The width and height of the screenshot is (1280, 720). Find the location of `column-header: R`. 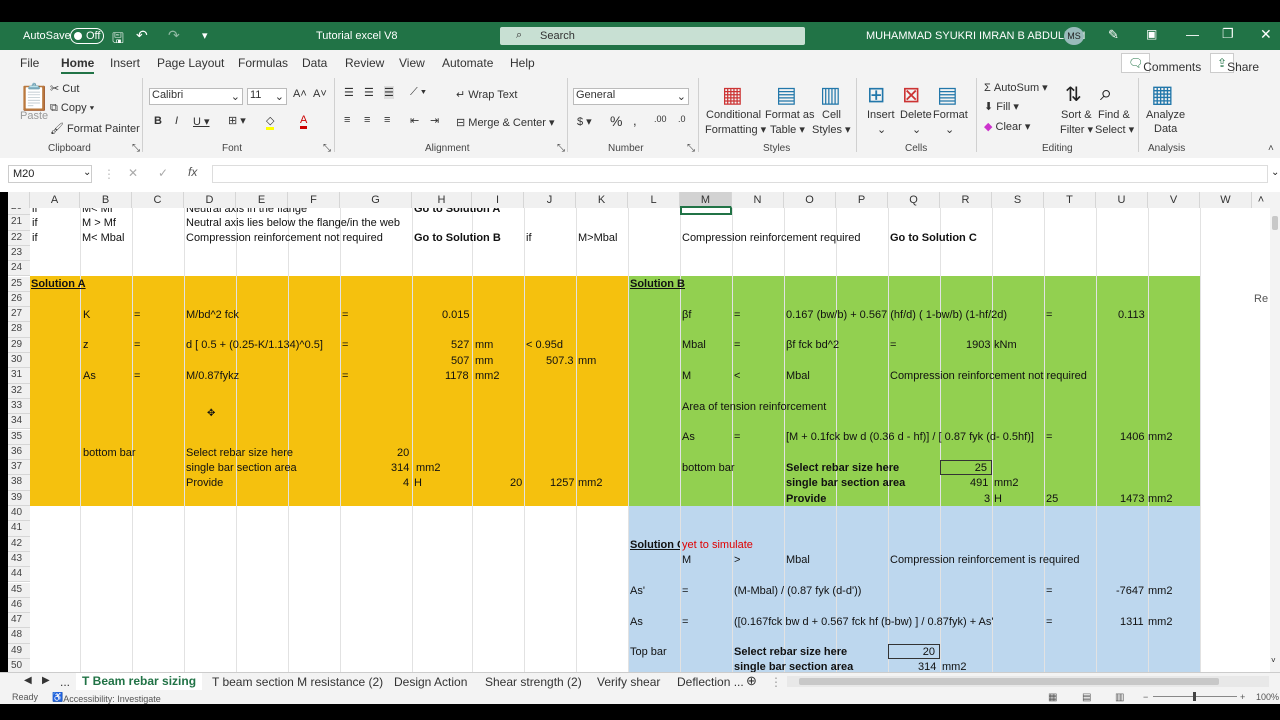

column-header: R is located at coordinates (966, 200).